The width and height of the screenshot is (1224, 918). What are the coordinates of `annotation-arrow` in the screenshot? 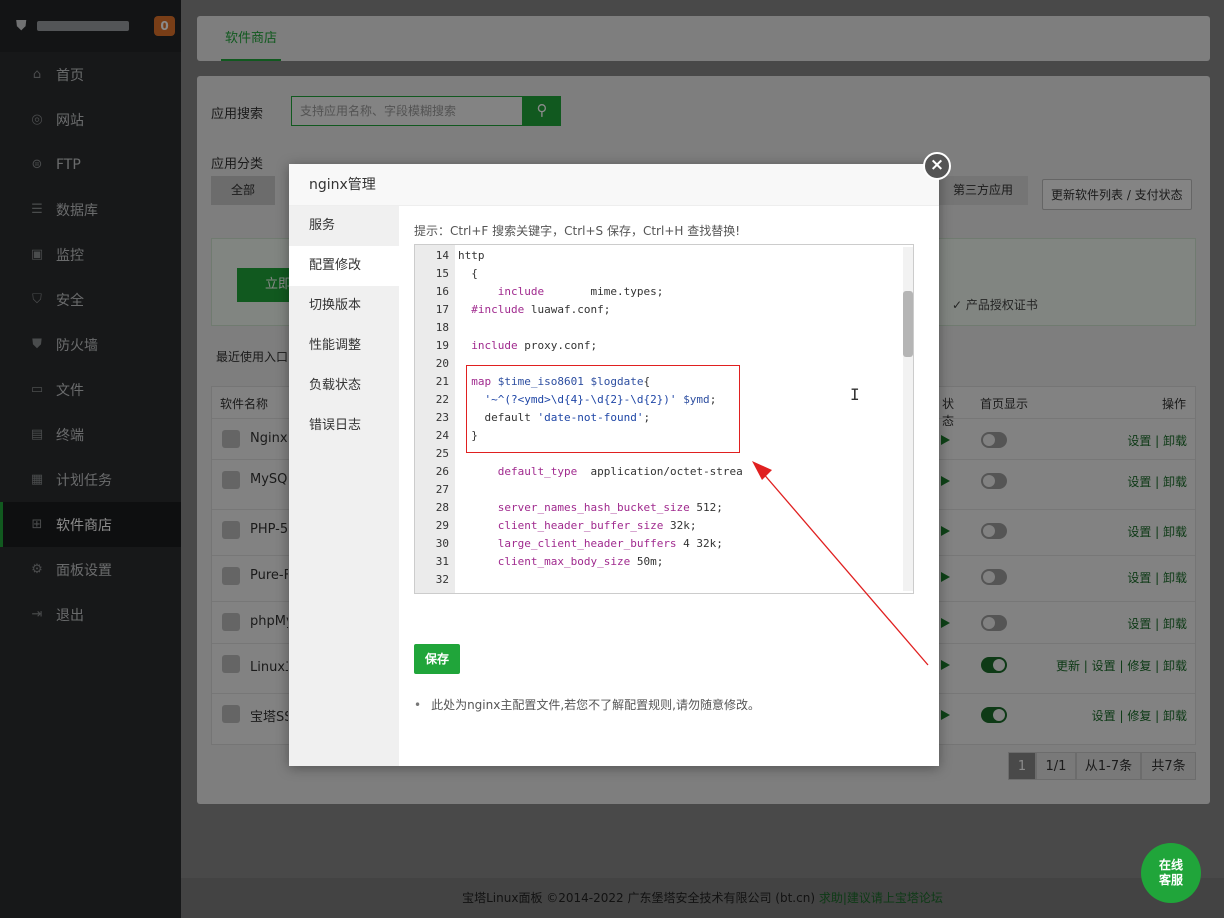 It's located at (840, 563).